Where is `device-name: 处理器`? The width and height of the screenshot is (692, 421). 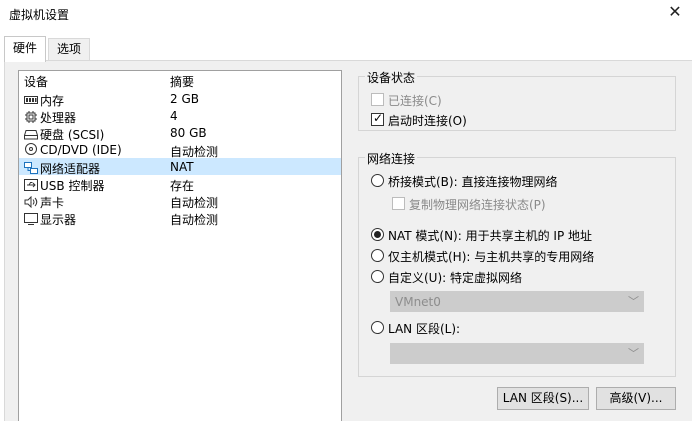 device-name: 处理器 is located at coordinates (58, 118).